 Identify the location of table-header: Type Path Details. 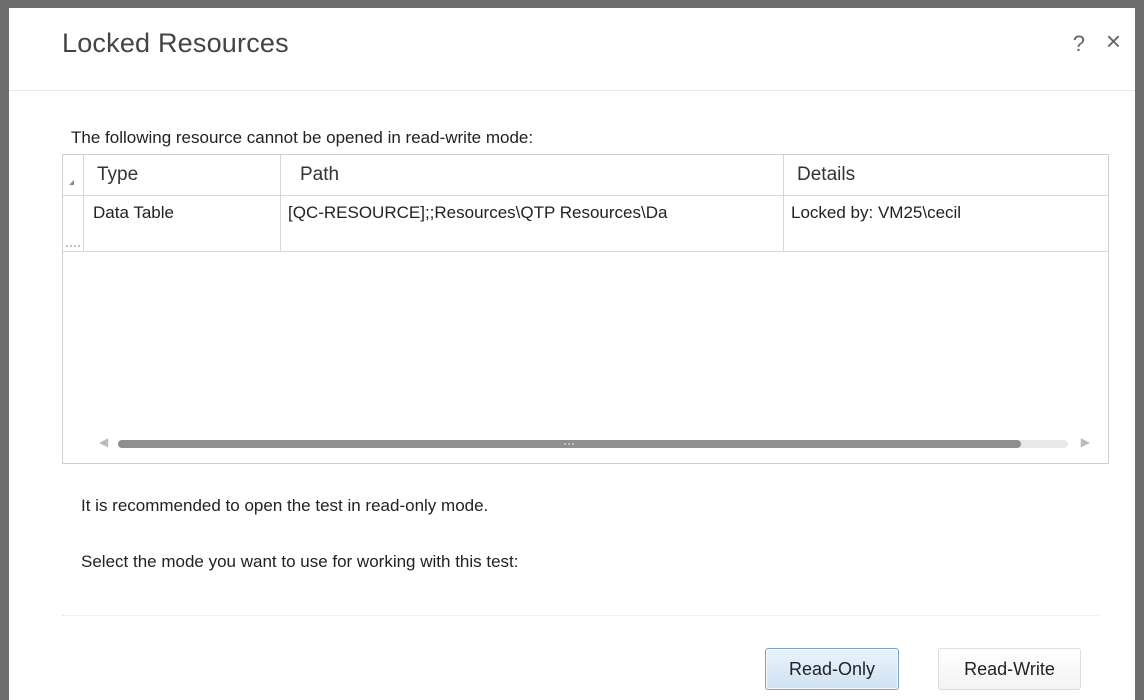
(585, 175).